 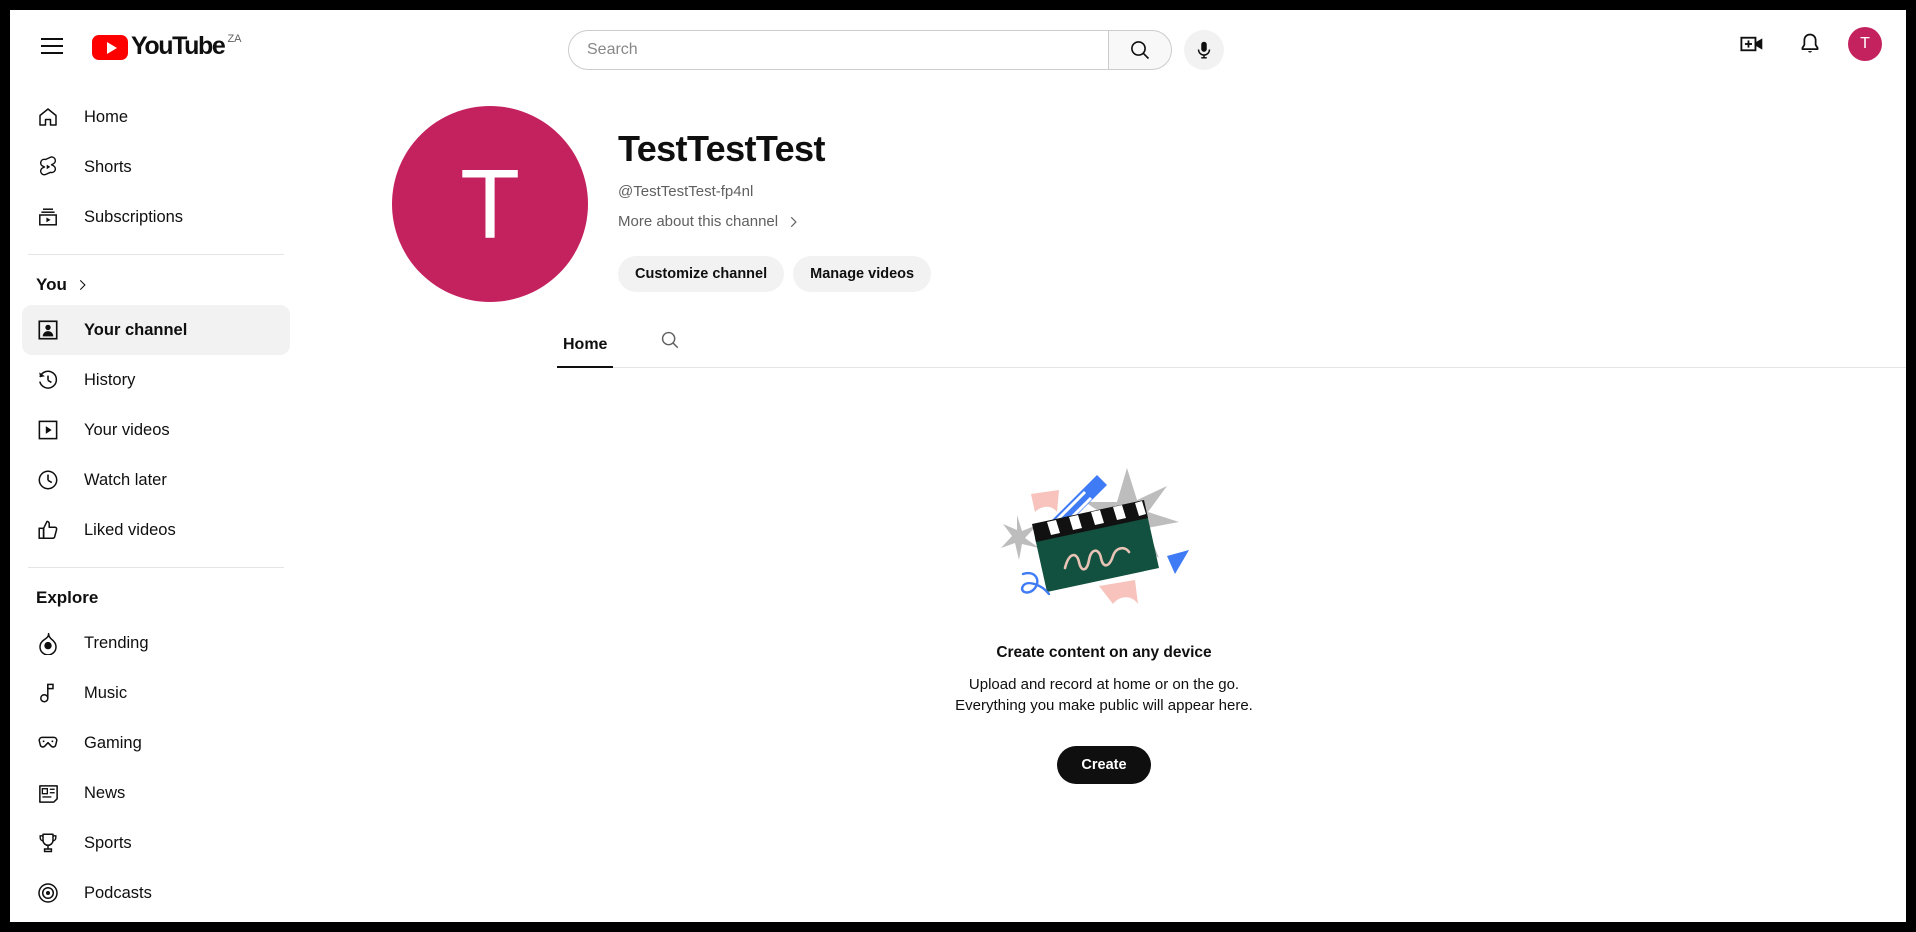 What do you see at coordinates (686, 191) in the screenshot?
I see `channel-handle: @TestTestTest-fp4nl` at bounding box center [686, 191].